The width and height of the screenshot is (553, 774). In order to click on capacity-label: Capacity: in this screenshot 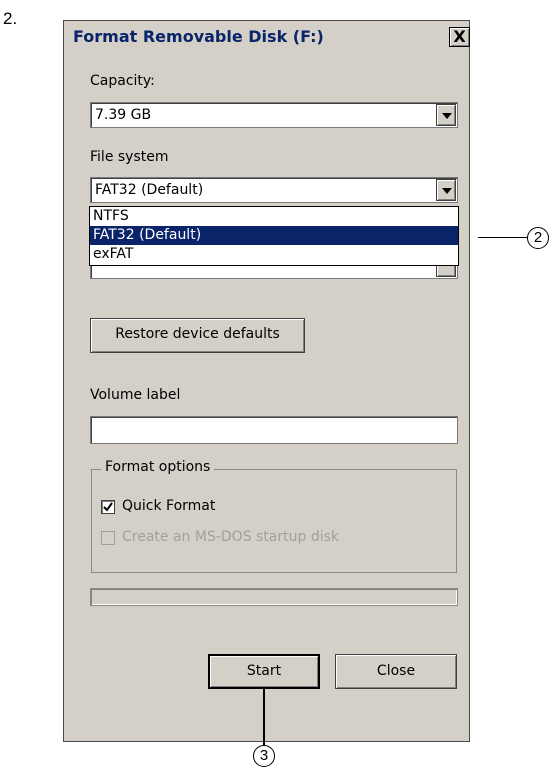, I will do `click(122, 81)`.